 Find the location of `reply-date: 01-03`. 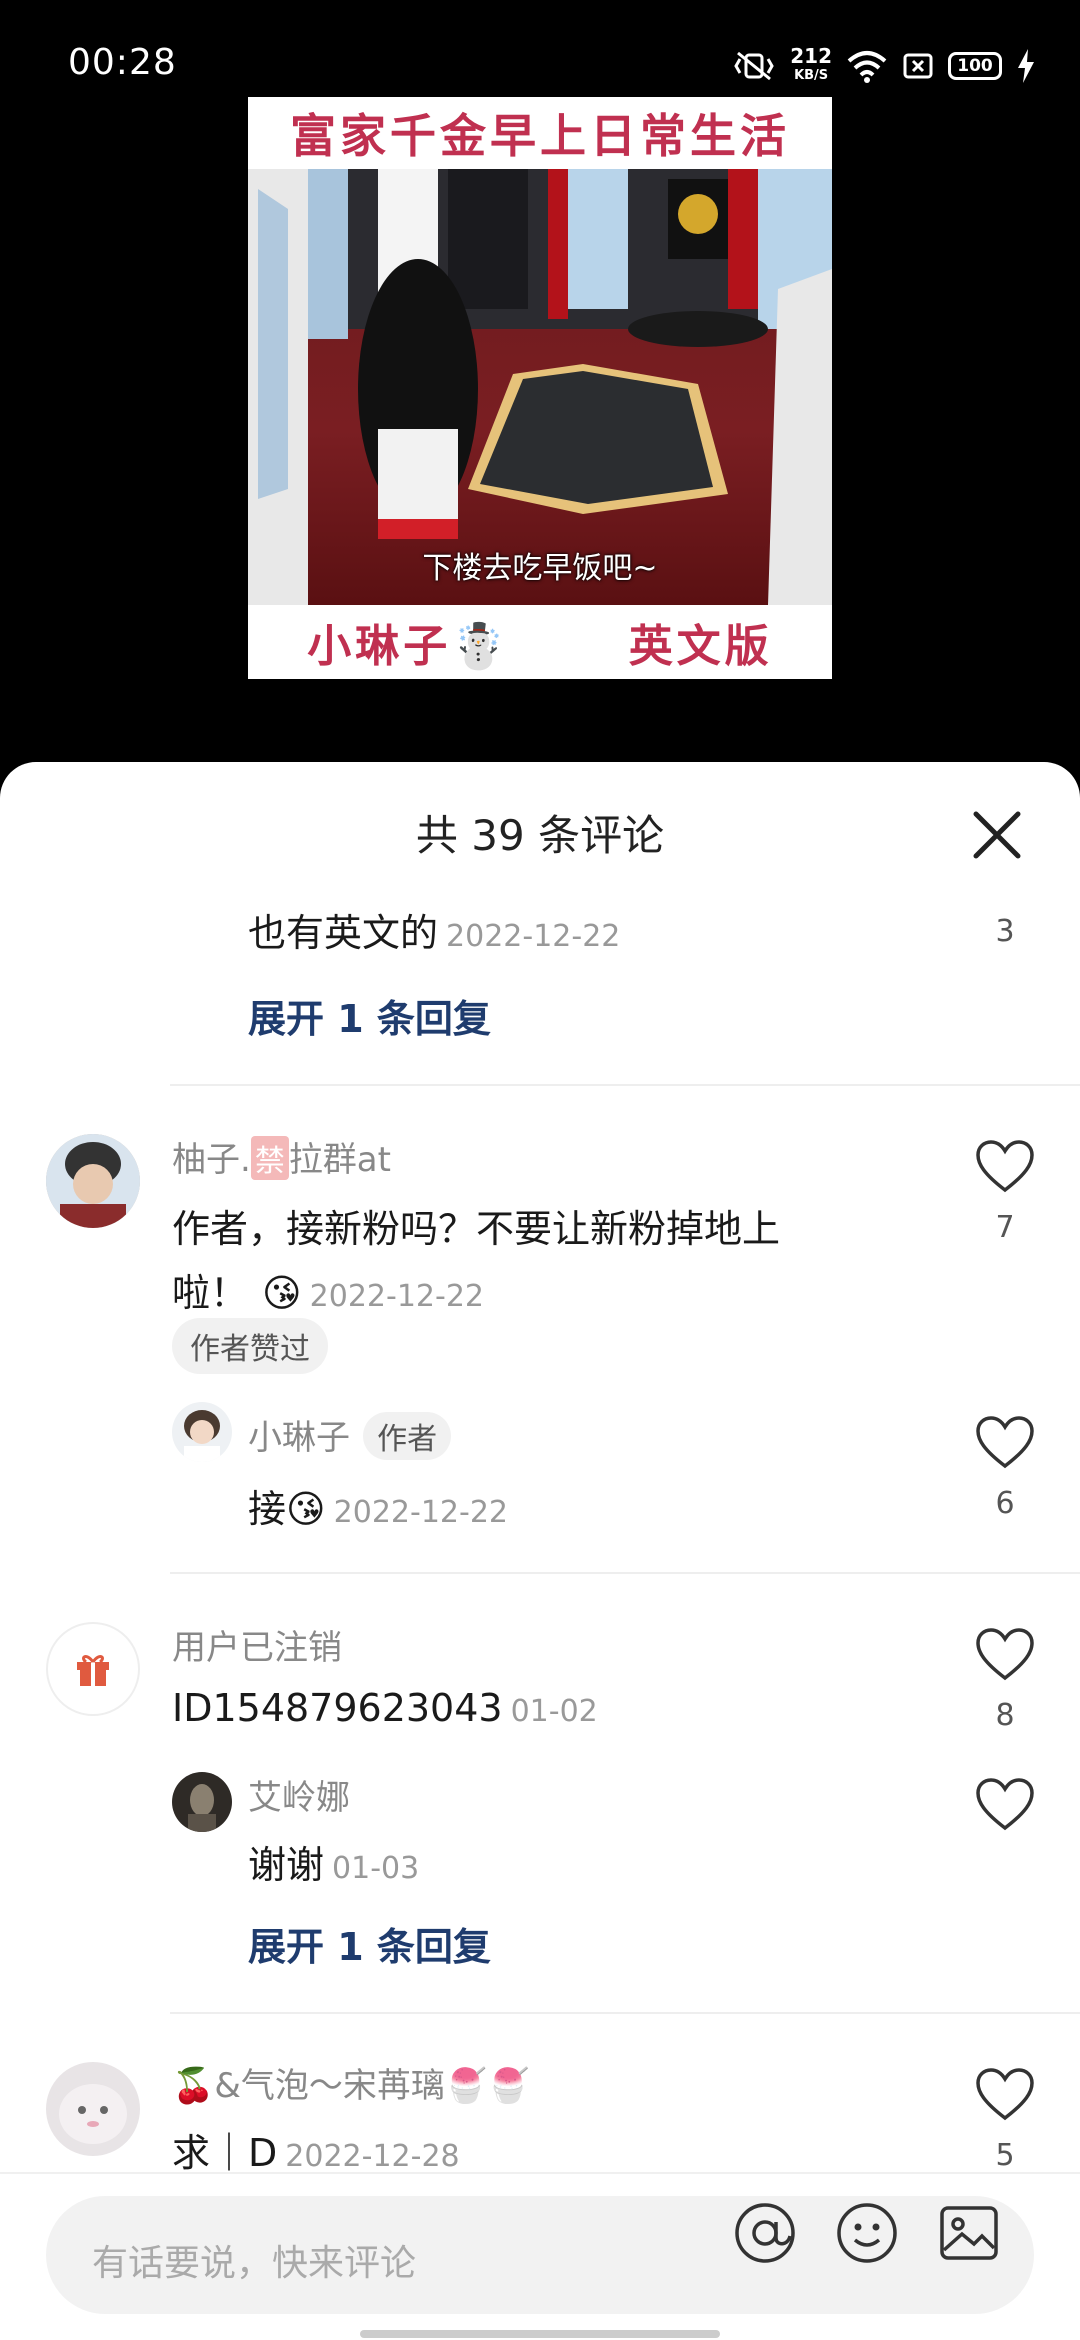

reply-date: 01-03 is located at coordinates (376, 1868).